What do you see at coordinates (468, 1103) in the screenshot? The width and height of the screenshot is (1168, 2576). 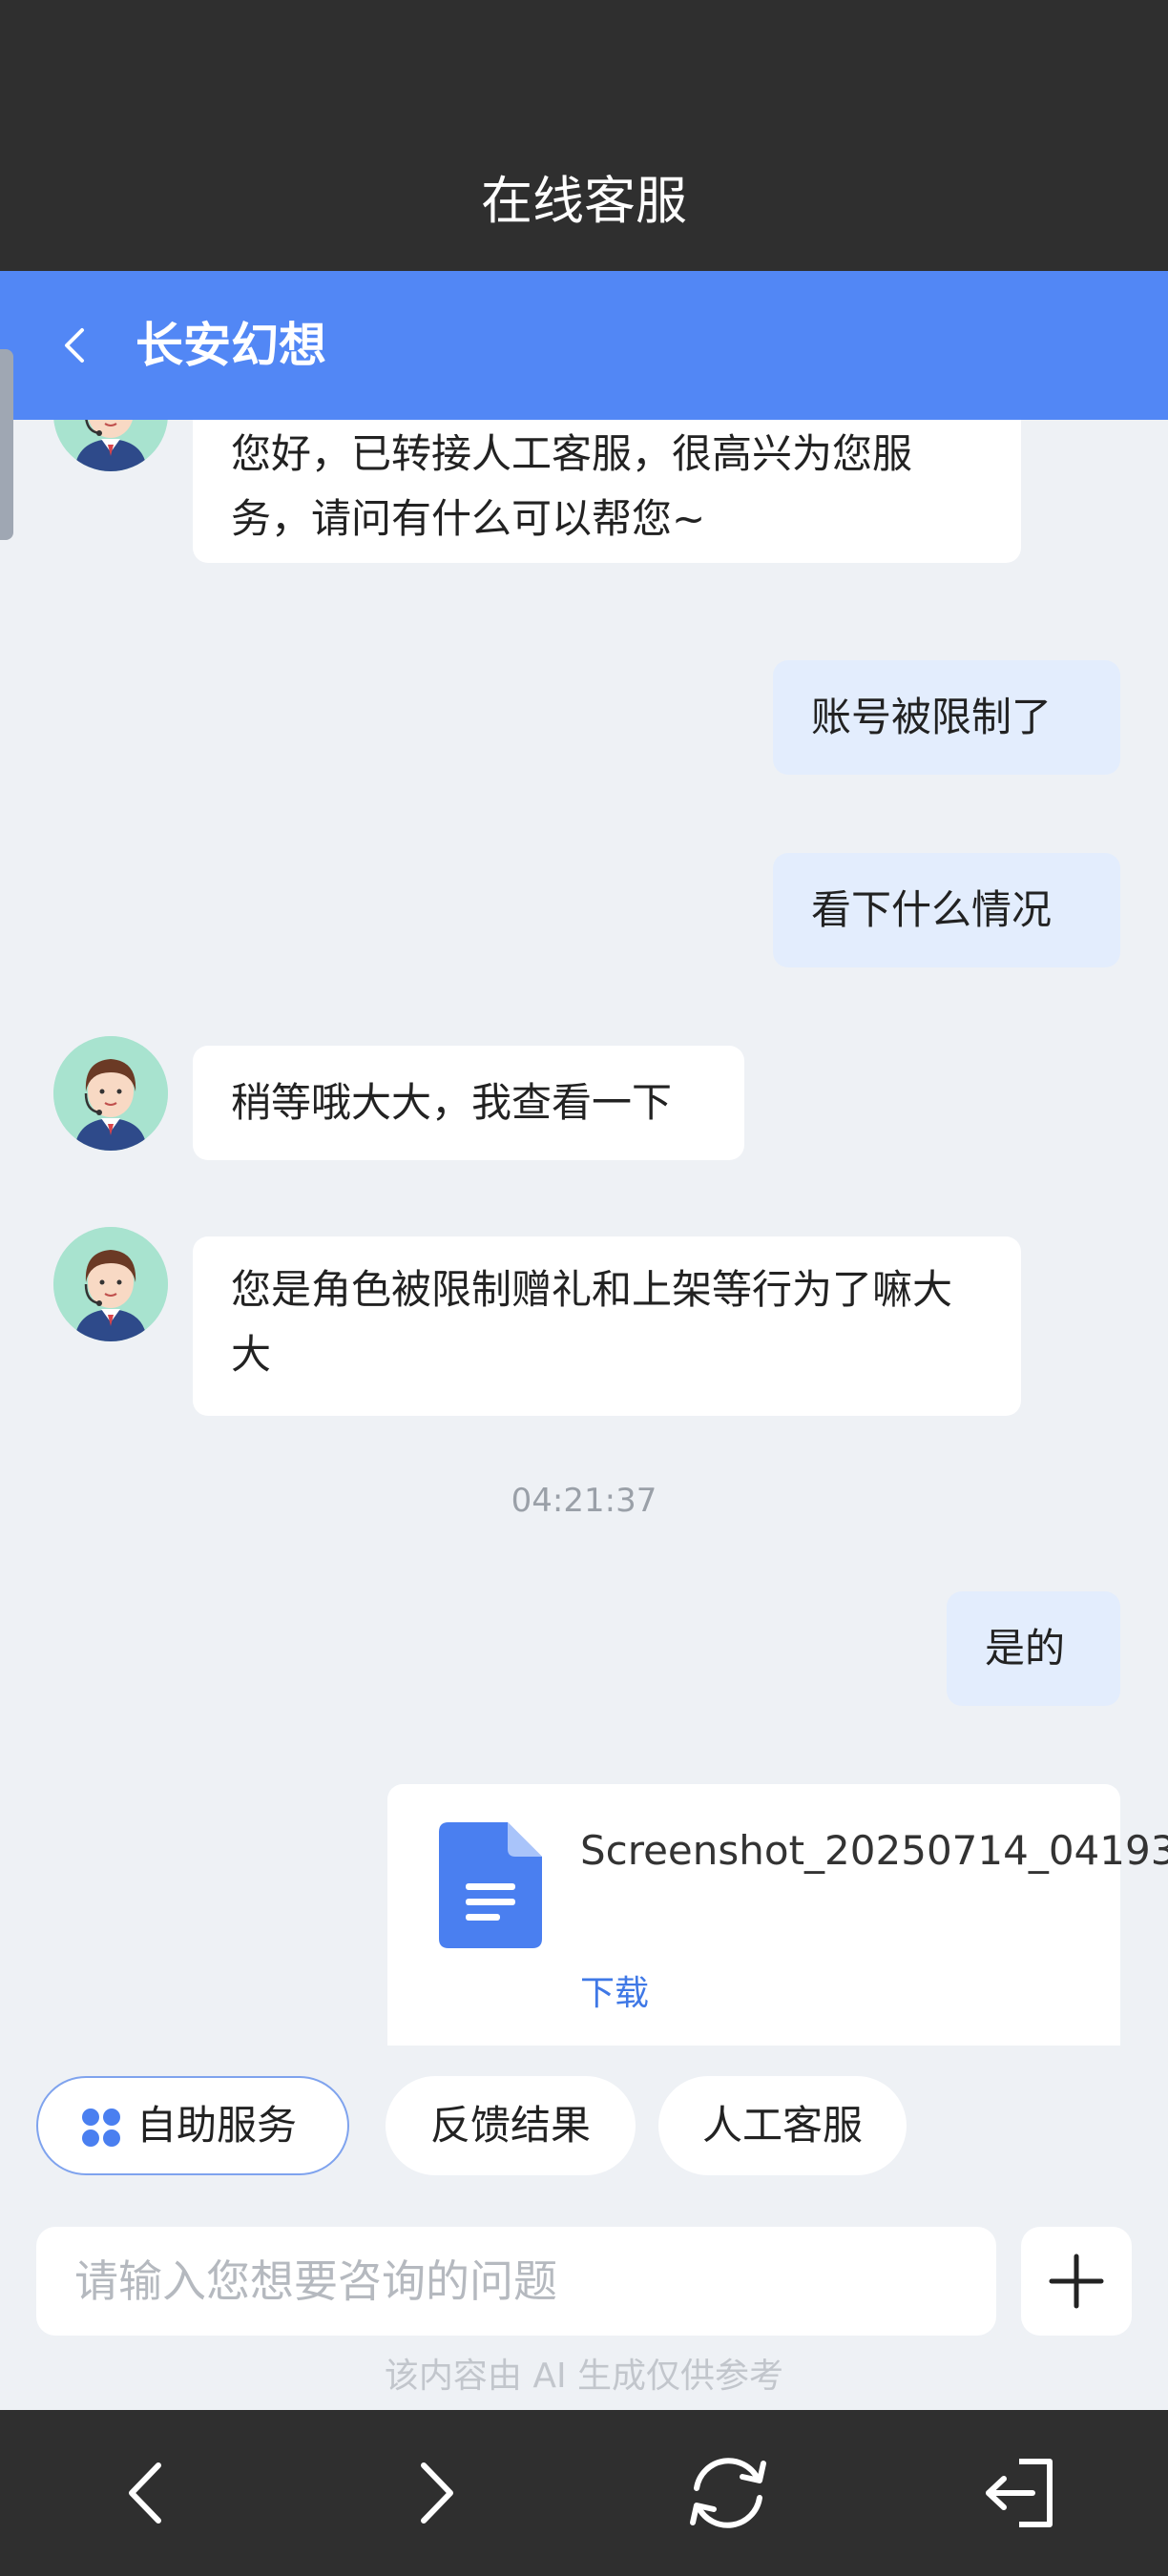 I see `agent-message: 稍等哦大大，我查看一下` at bounding box center [468, 1103].